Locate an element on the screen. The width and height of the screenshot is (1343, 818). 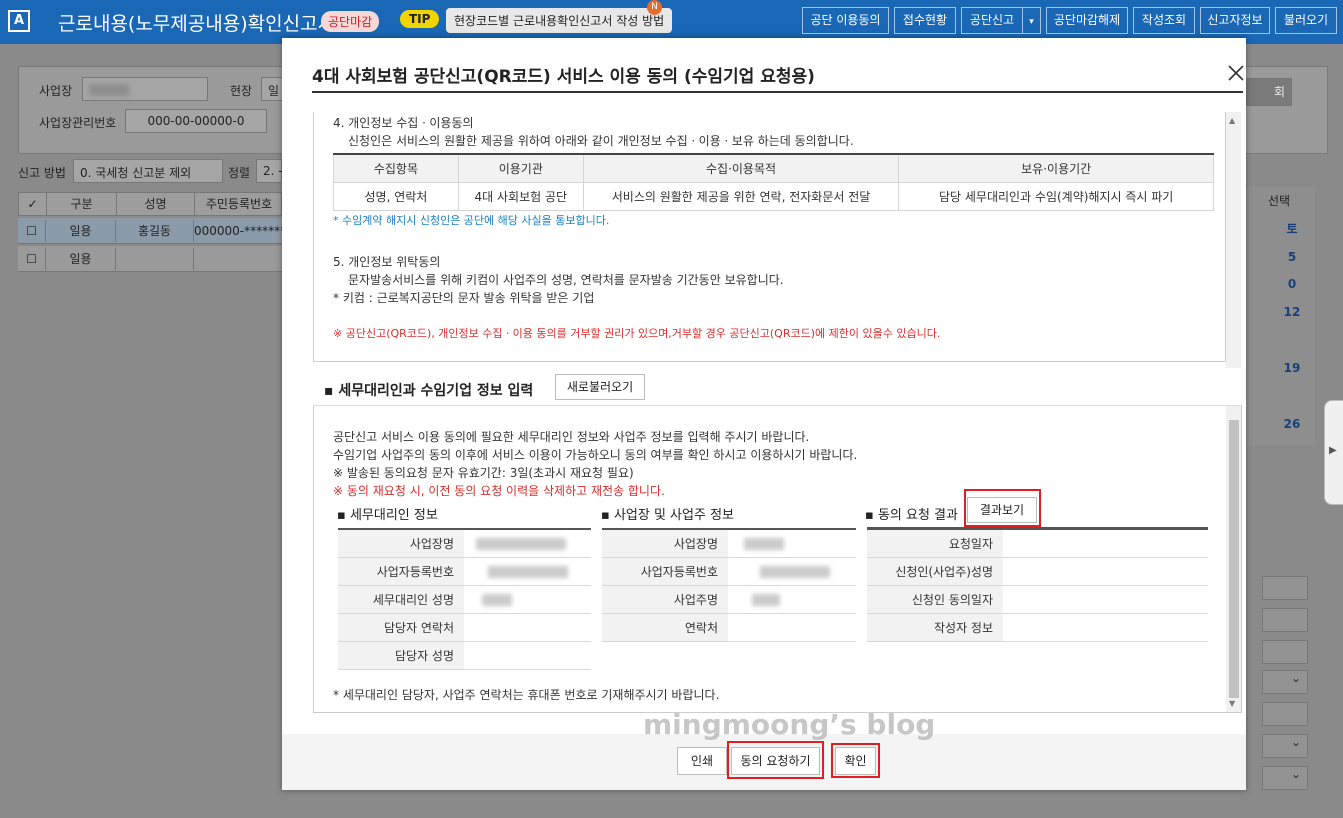
owner-business-name-field is located at coordinates (792, 543).